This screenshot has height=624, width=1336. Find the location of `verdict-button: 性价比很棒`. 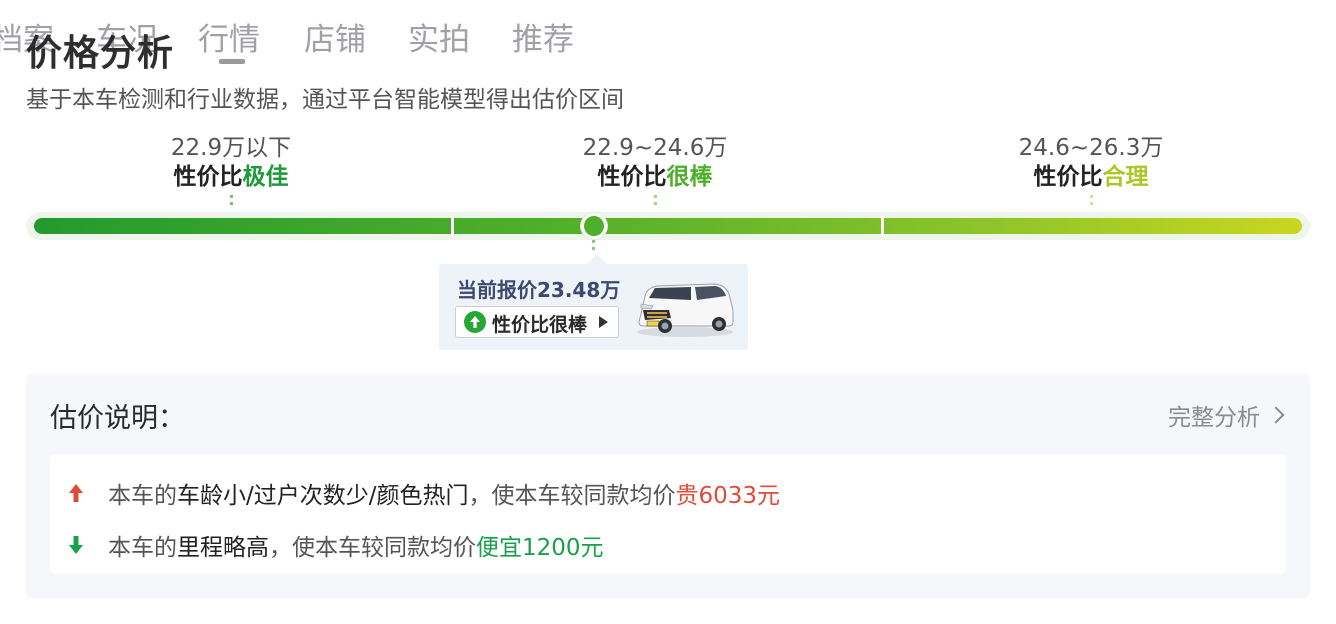

verdict-button: 性价比很棒 is located at coordinates (537, 322).